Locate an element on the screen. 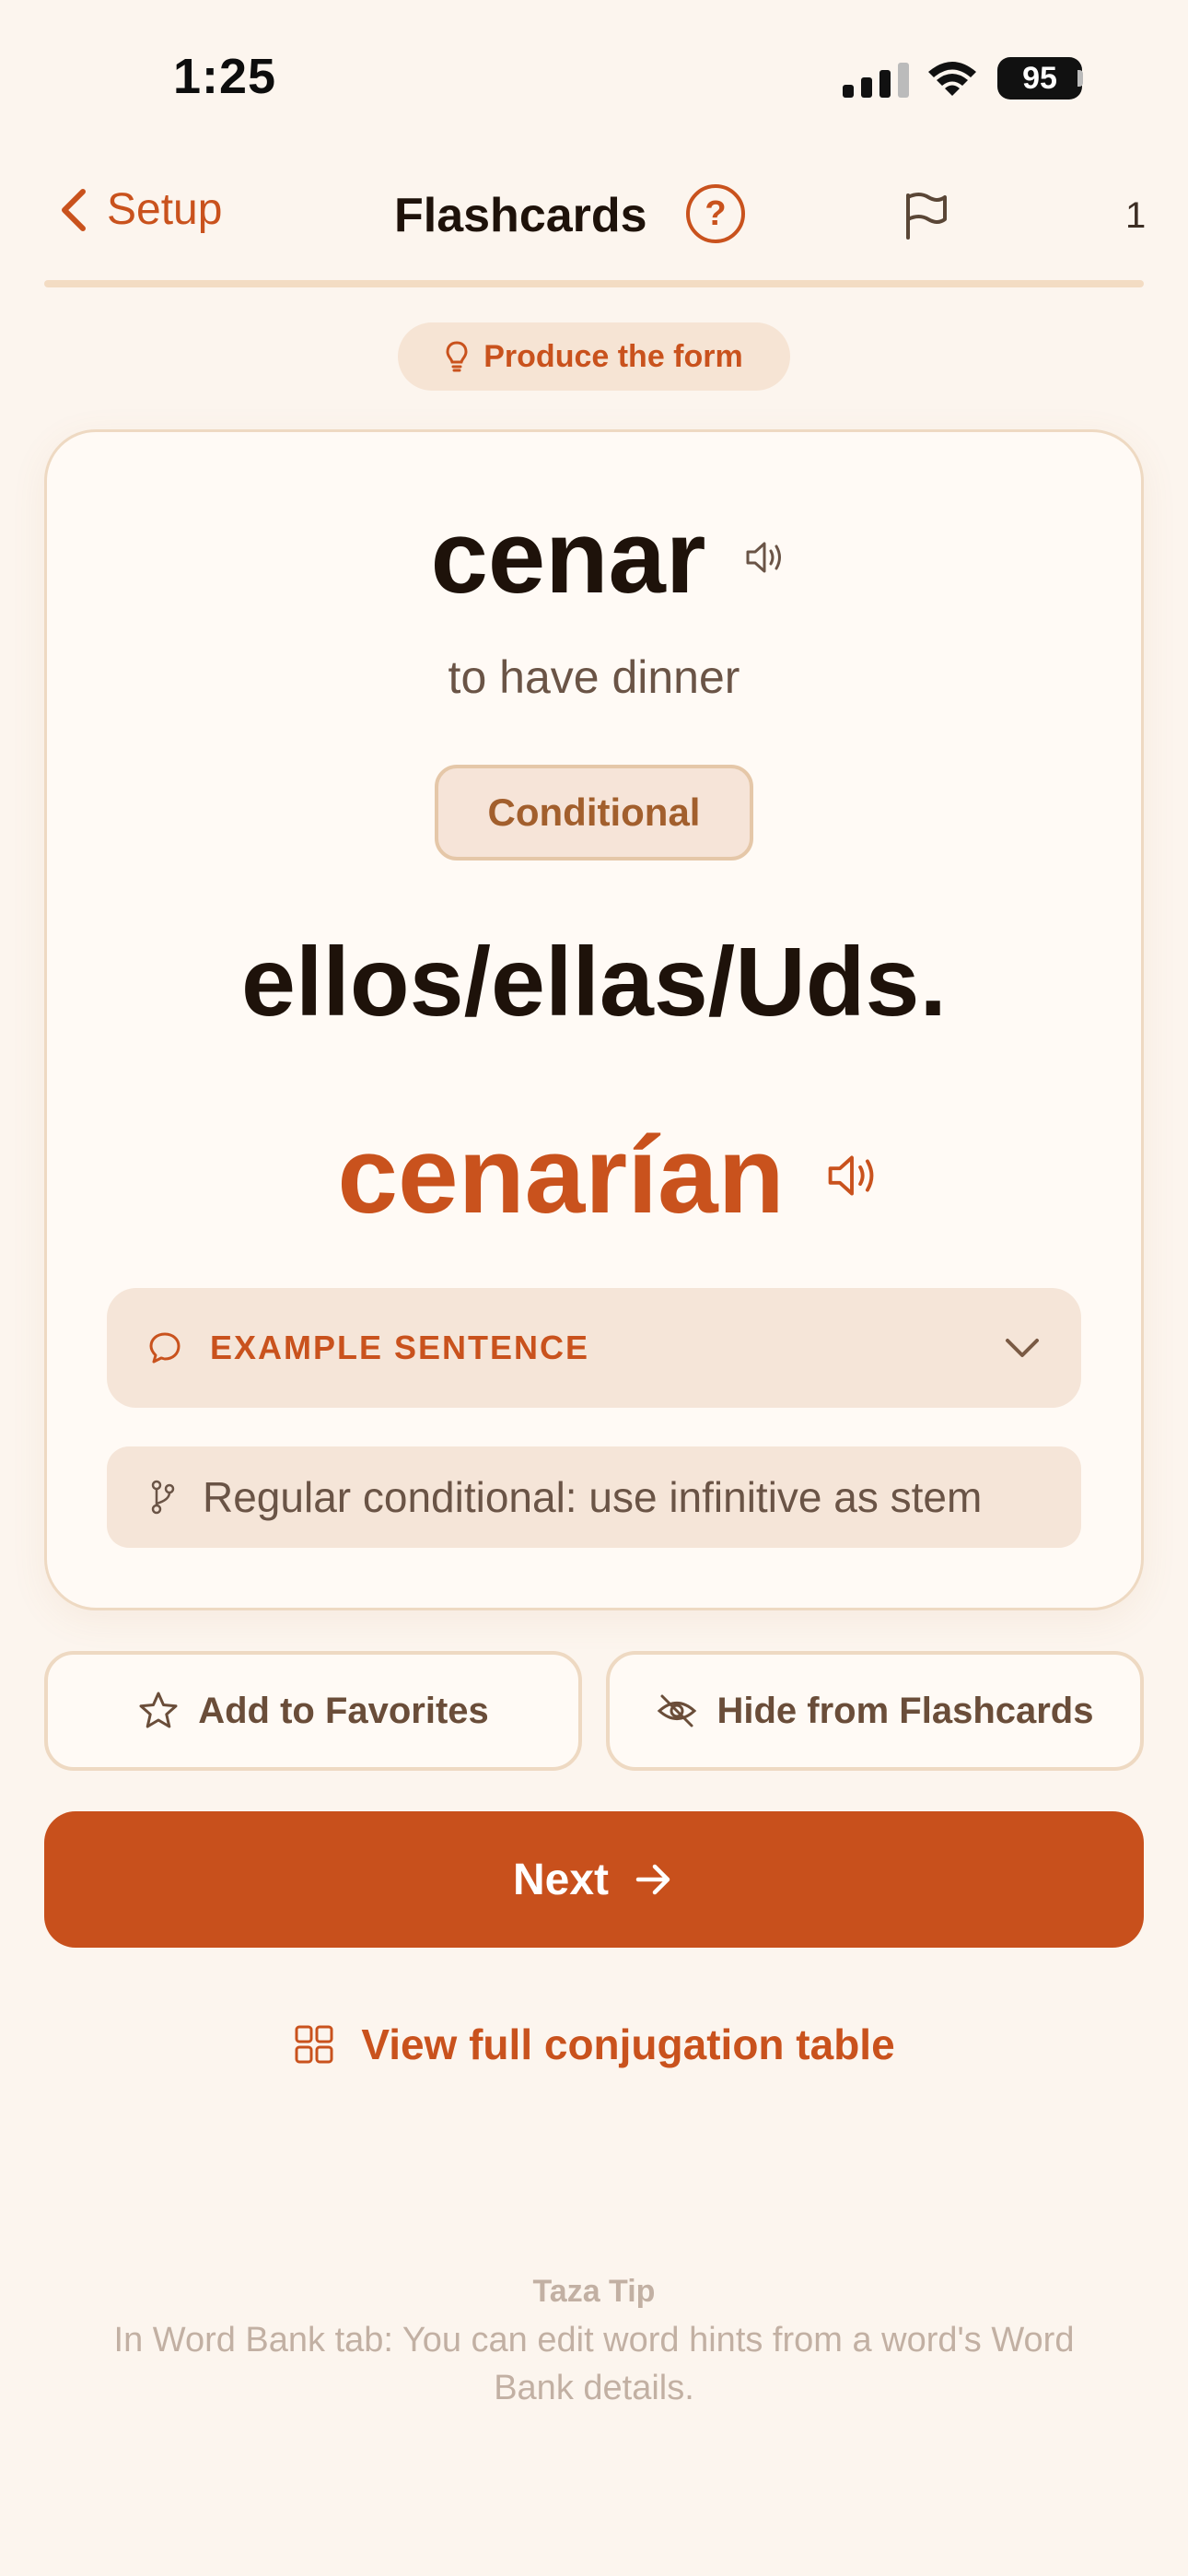  add-to-favorites-label: Add to Favorites is located at coordinates (343, 1710).